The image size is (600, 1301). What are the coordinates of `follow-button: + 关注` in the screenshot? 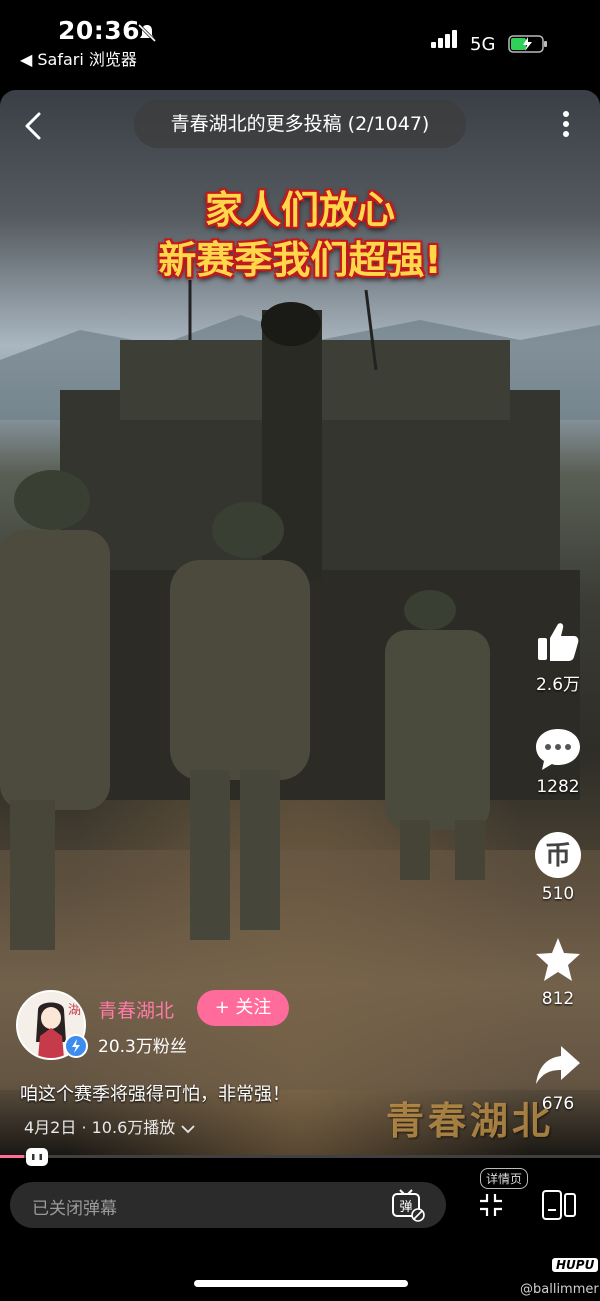 It's located at (243, 1008).